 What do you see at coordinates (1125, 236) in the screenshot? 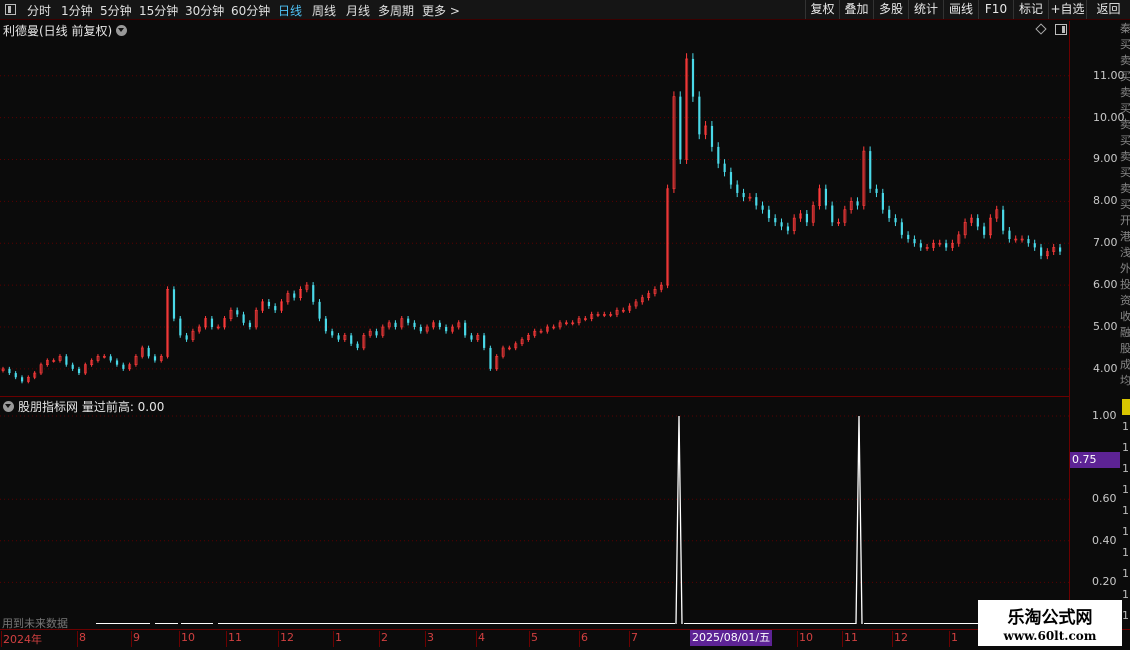
I see `side-glyph: 港` at bounding box center [1125, 236].